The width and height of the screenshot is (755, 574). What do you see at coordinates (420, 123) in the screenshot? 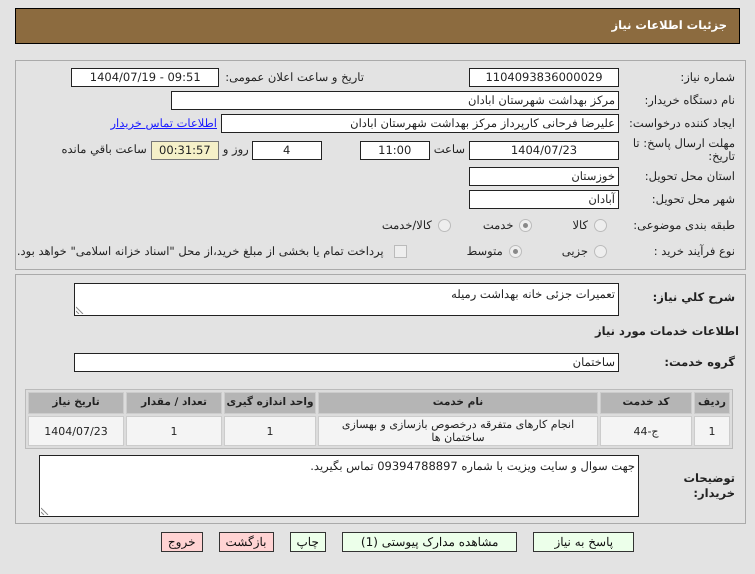
I see `input-field: علیرضا فرحانی کارپرداز مرکز بهداشت شهرستان ابادان` at bounding box center [420, 123].